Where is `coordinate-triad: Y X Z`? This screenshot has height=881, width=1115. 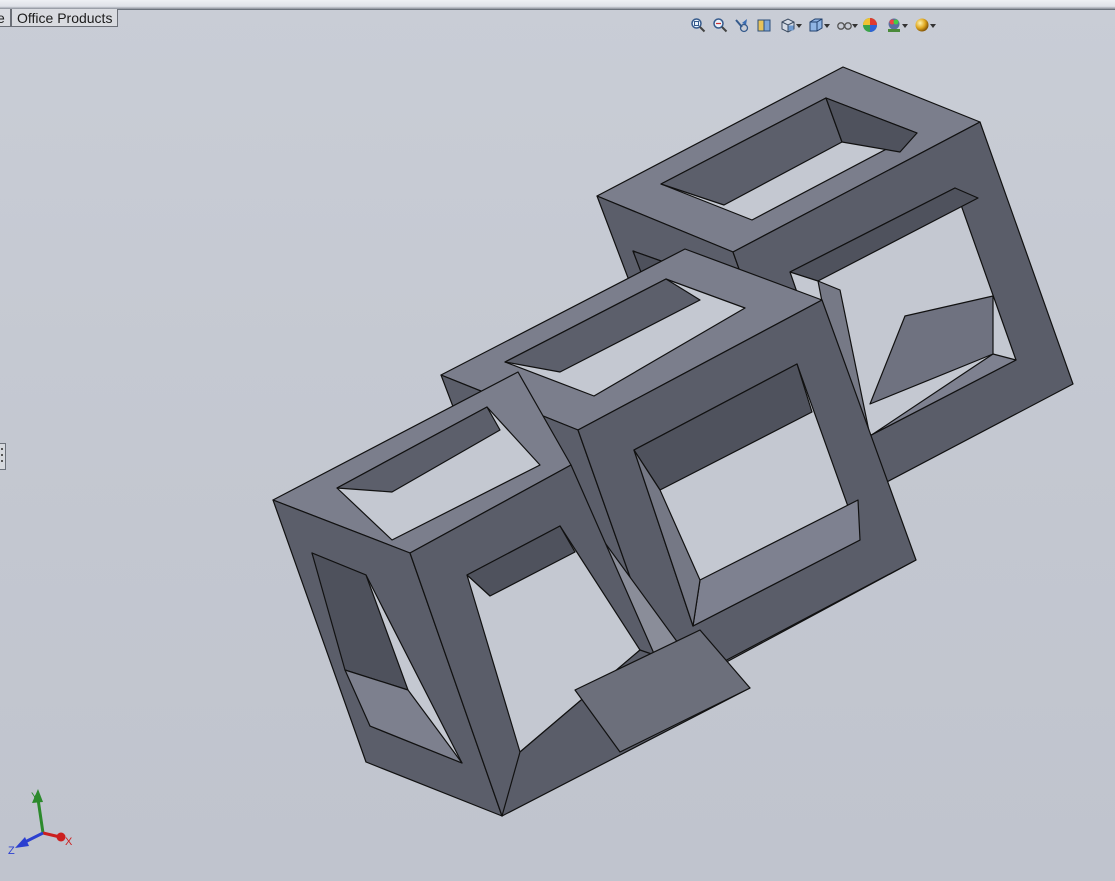 coordinate-triad: Y X Z is located at coordinates (40, 822).